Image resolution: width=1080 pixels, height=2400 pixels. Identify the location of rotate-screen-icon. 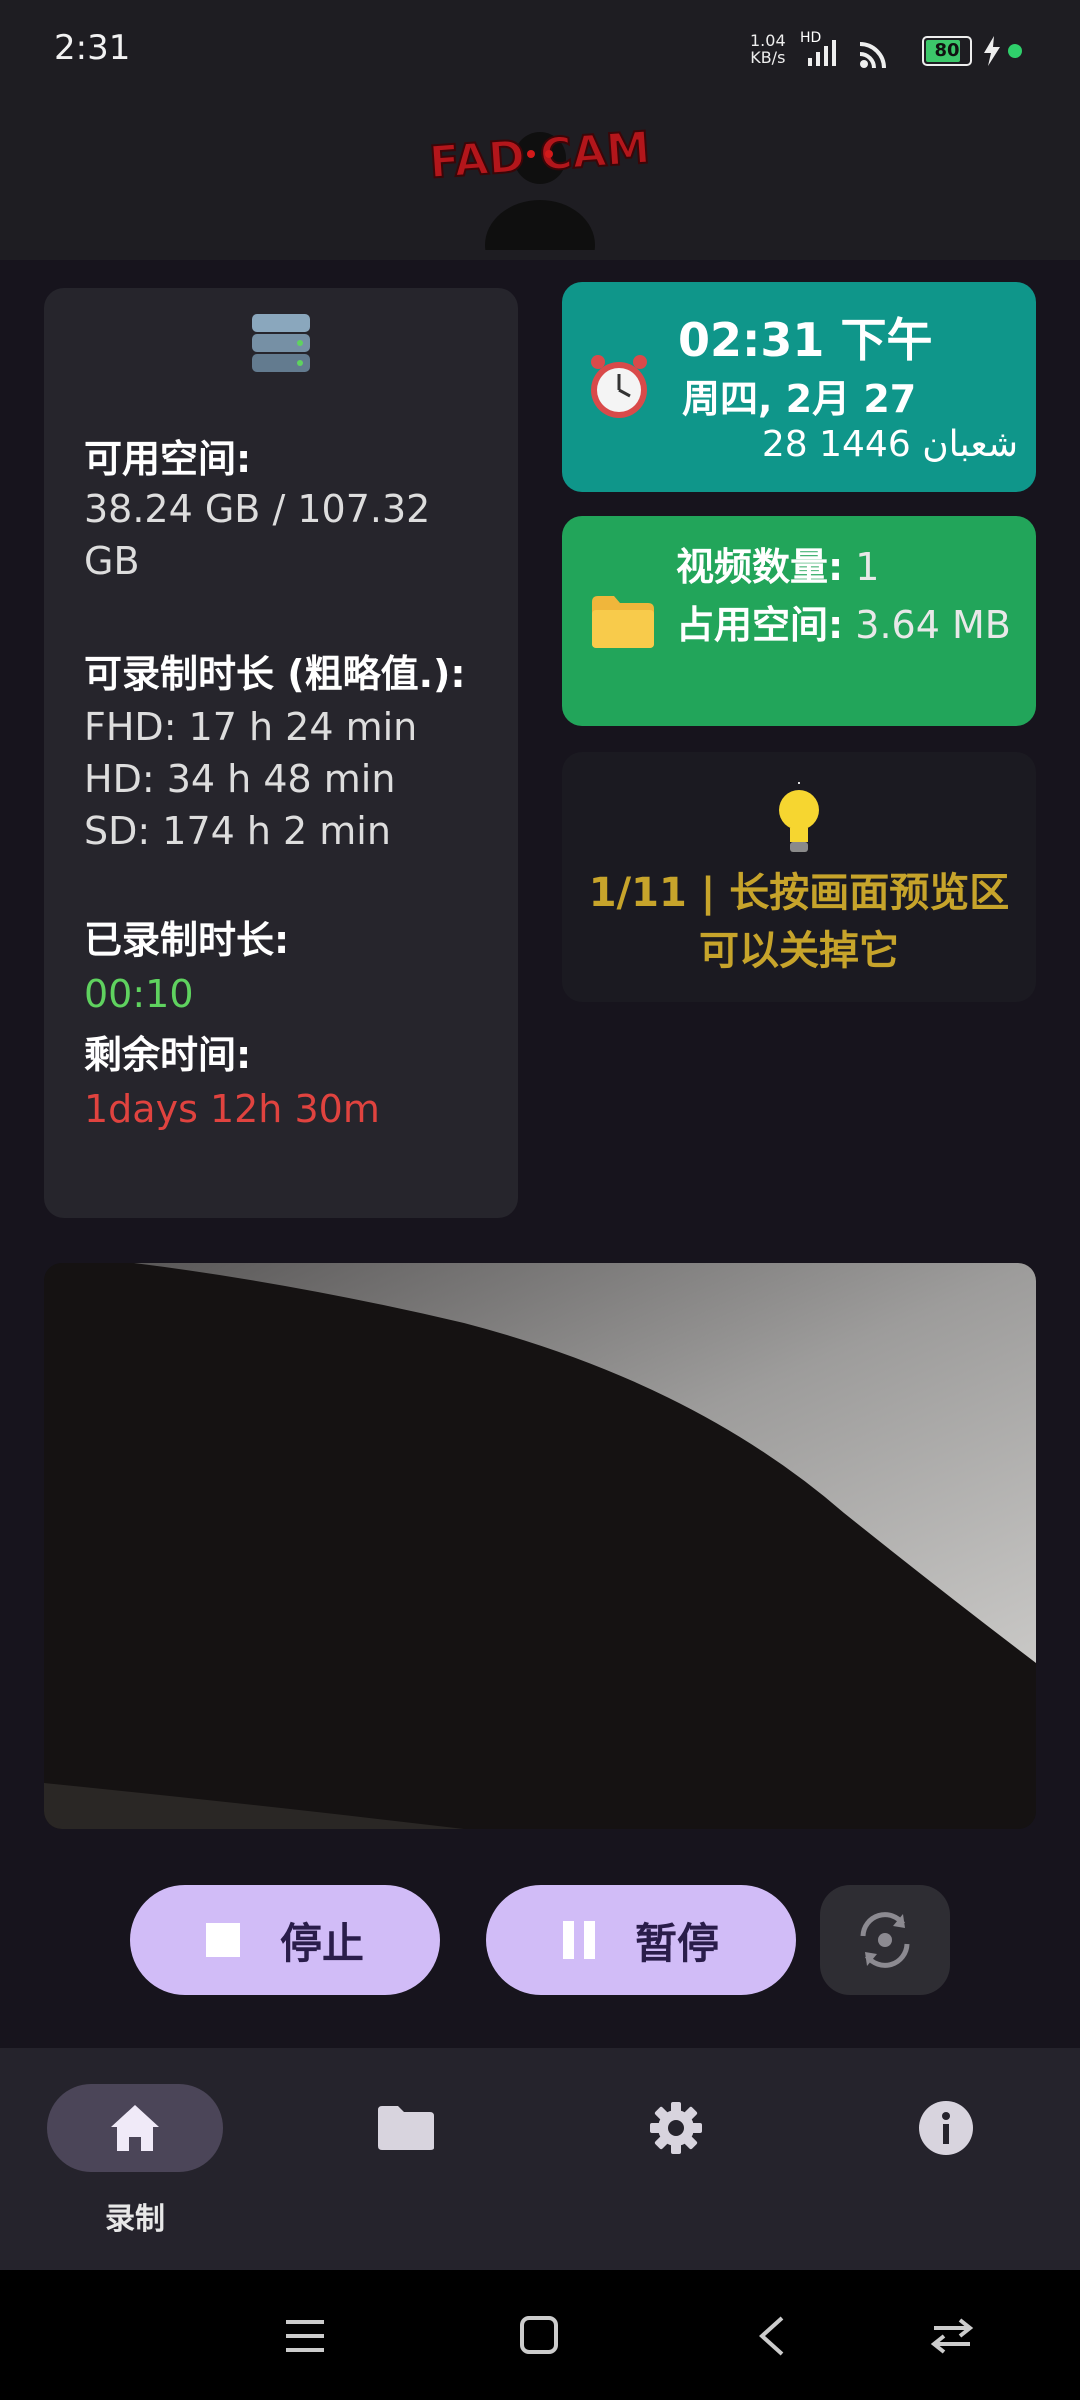
(952, 2336).